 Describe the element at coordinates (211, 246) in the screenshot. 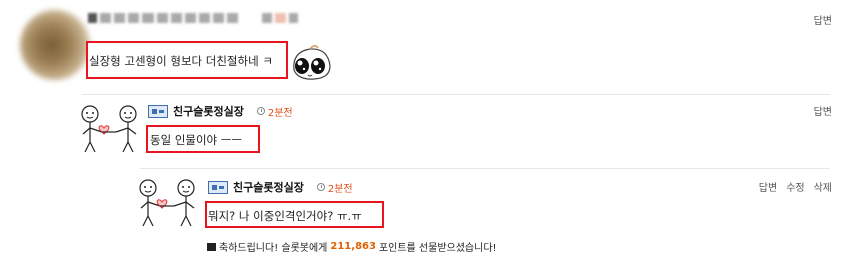

I see `gift-icon` at that location.